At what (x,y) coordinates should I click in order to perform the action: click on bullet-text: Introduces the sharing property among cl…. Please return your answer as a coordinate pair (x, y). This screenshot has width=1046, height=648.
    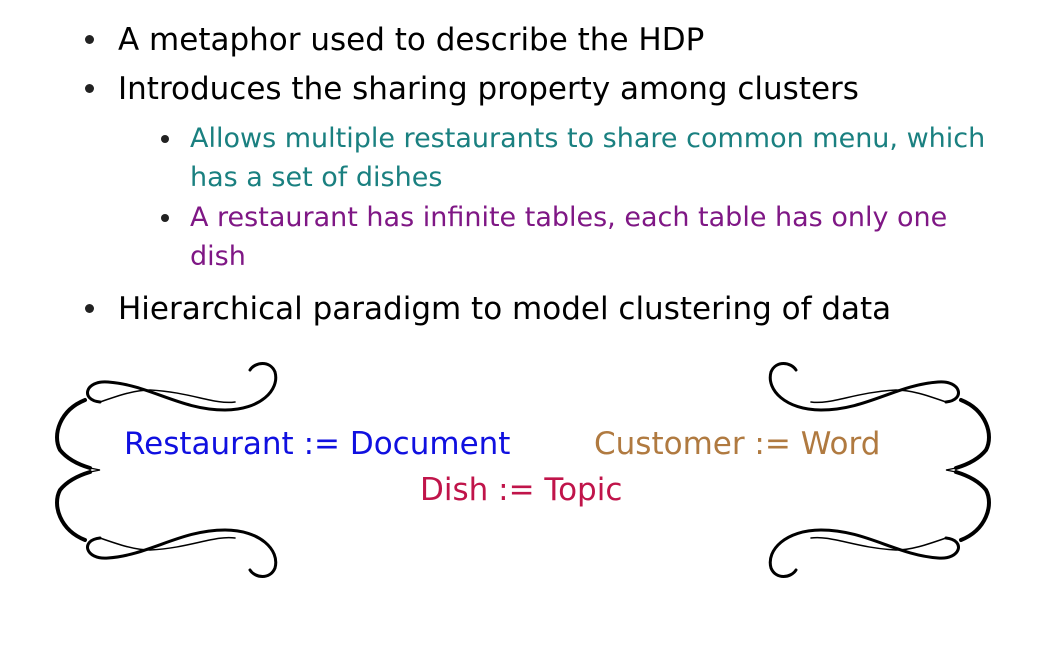
    Looking at the image, I should click on (488, 89).